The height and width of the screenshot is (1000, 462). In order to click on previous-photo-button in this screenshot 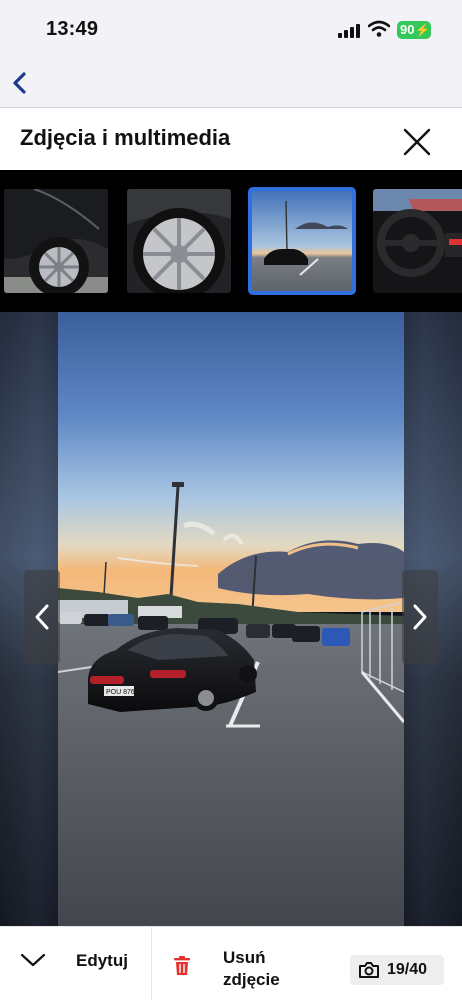, I will do `click(42, 617)`.